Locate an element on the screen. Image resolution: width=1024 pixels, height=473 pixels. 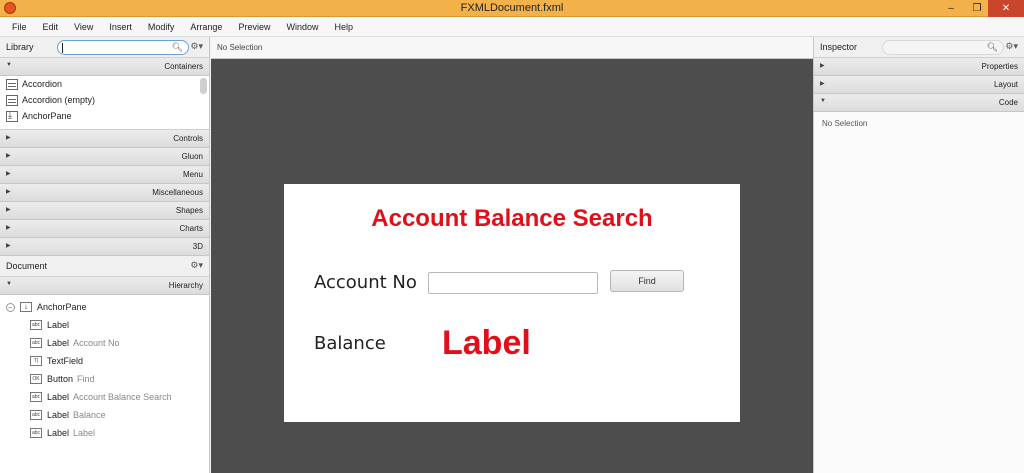
maximize-button: ❐ is located at coordinates (977, 8).